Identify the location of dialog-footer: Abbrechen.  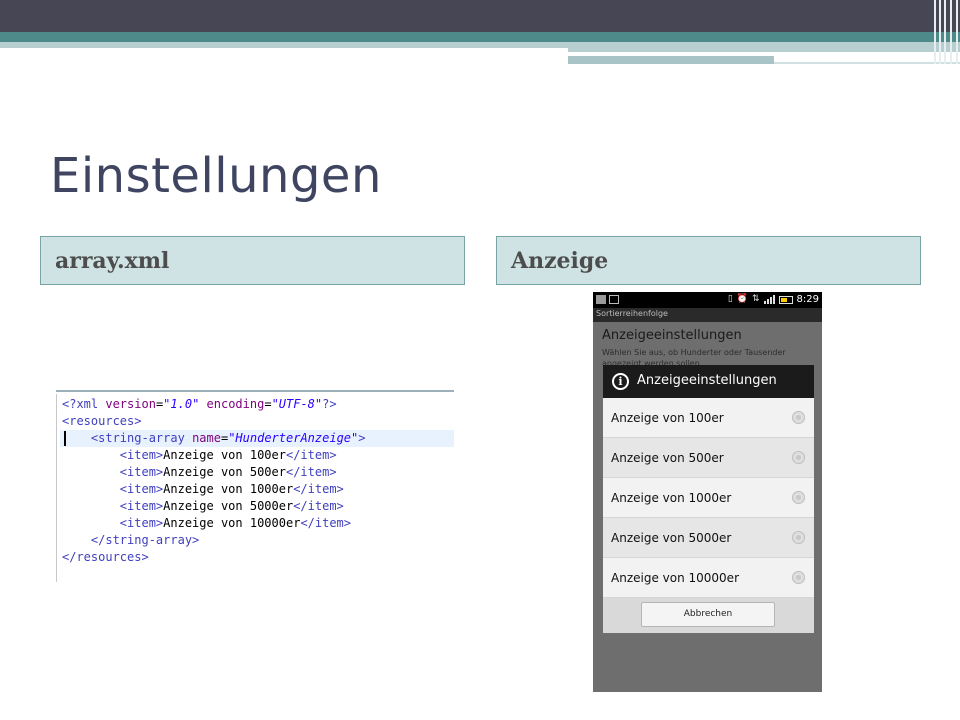
(708, 615).